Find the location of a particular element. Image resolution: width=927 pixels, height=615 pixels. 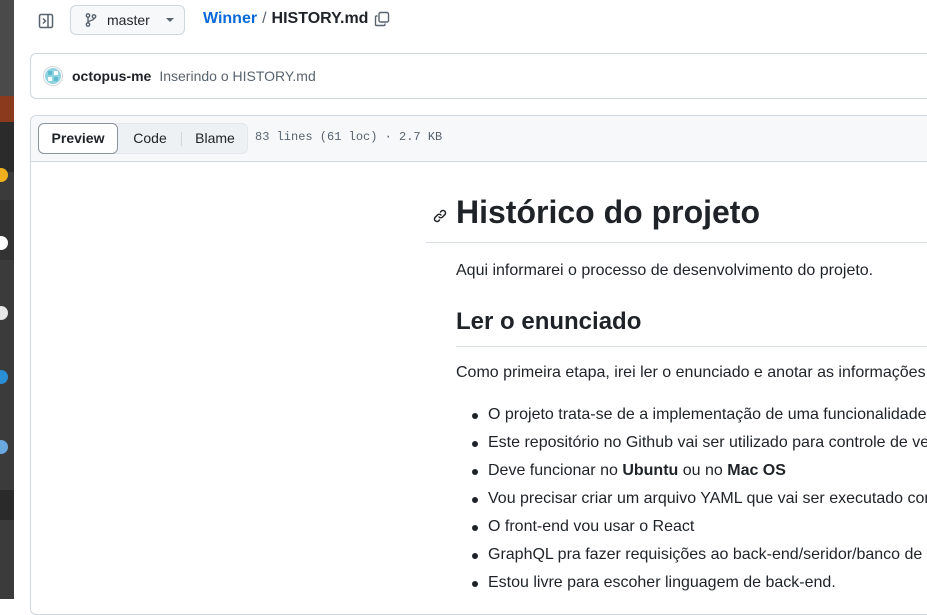

list-item-bold-ubuntu: Ubuntu is located at coordinates (650, 470).